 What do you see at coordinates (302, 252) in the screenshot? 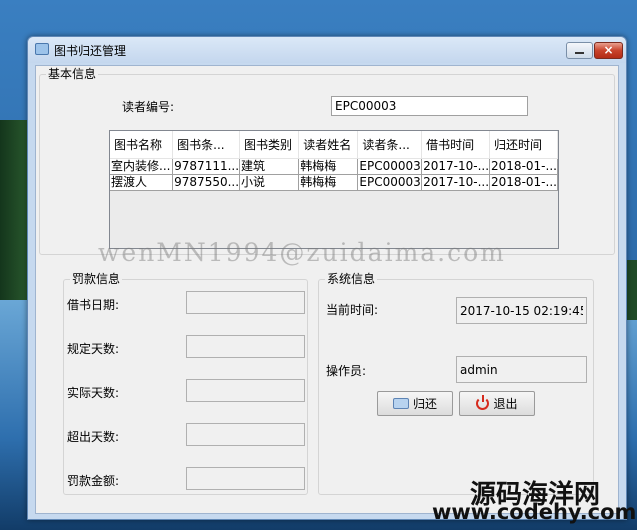
I see `watermark-text: wenMN1994@zuidaima.com` at bounding box center [302, 252].